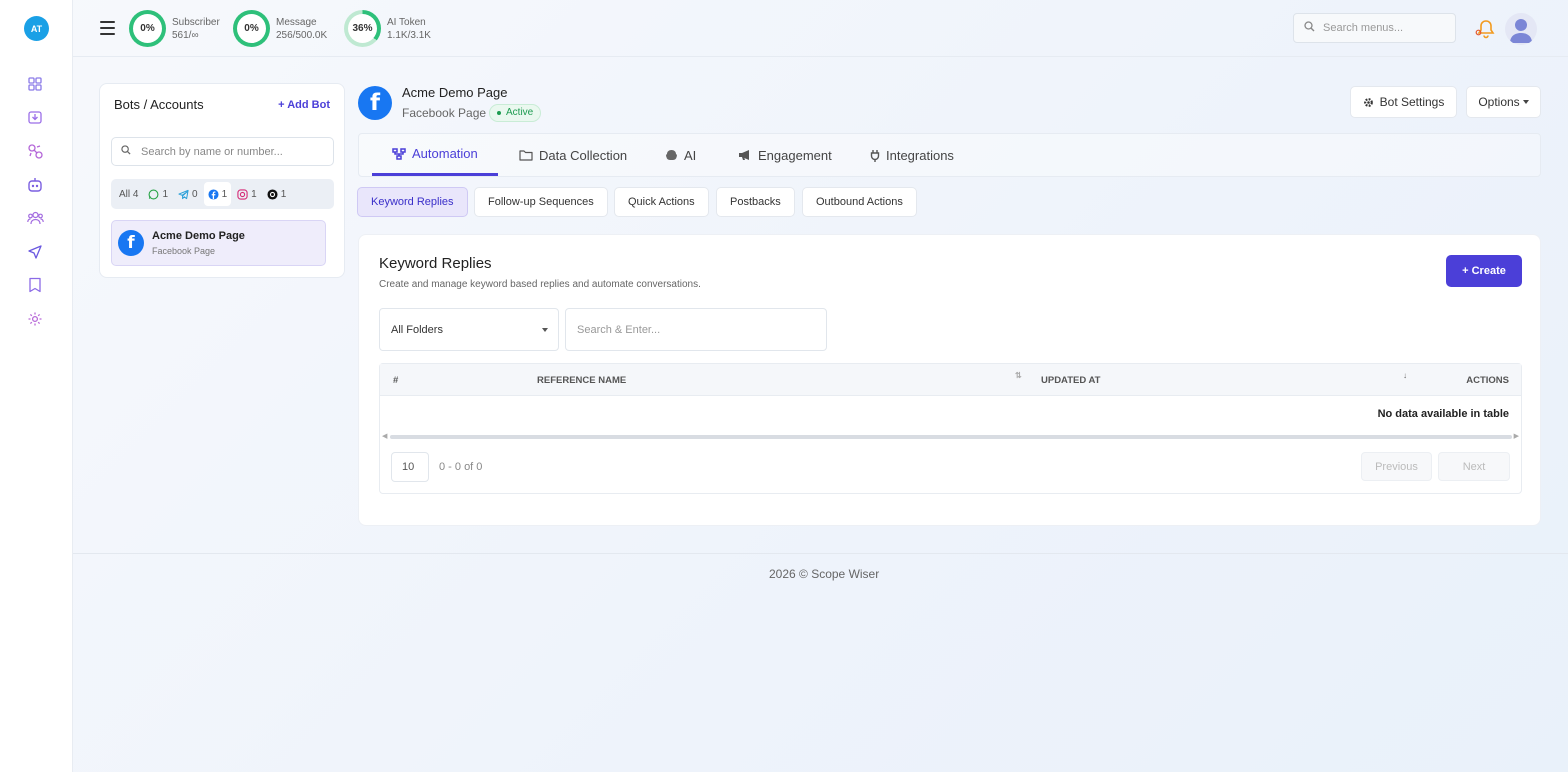 The height and width of the screenshot is (772, 1568). What do you see at coordinates (213, 194) in the screenshot?
I see `facebook-icon` at bounding box center [213, 194].